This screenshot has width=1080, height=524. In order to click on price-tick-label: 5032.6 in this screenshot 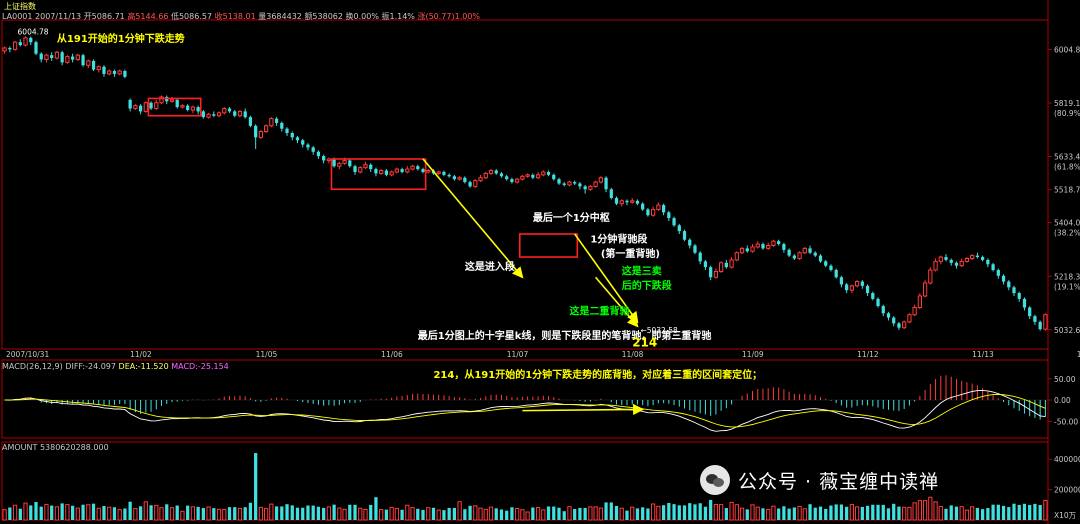, I will do `click(1067, 330)`.